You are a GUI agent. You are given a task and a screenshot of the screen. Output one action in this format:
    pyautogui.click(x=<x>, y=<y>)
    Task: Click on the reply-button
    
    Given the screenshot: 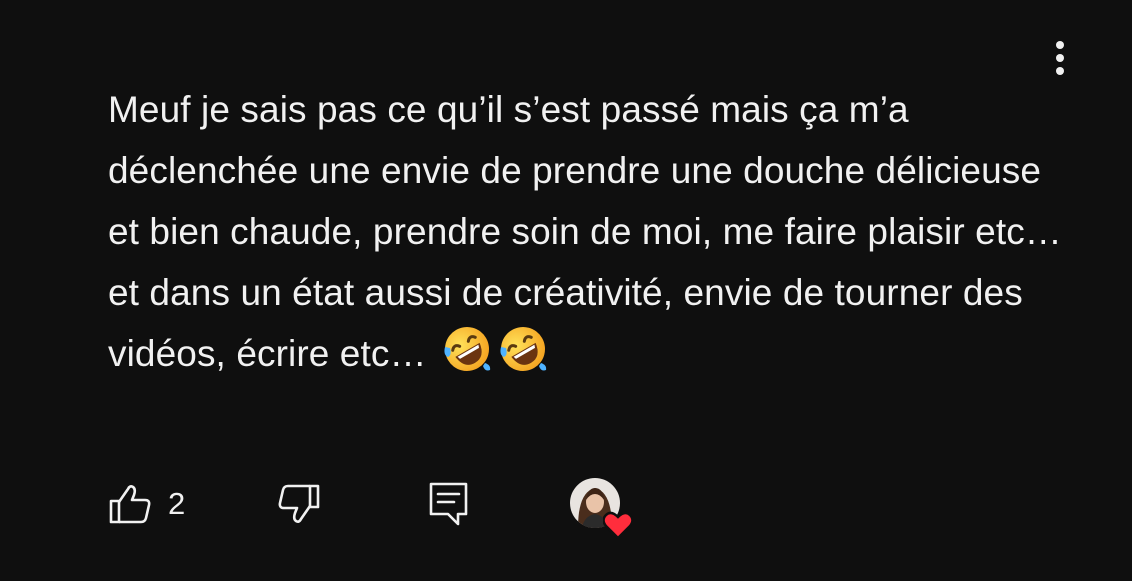 What is the action you would take?
    pyautogui.click(x=449, y=504)
    